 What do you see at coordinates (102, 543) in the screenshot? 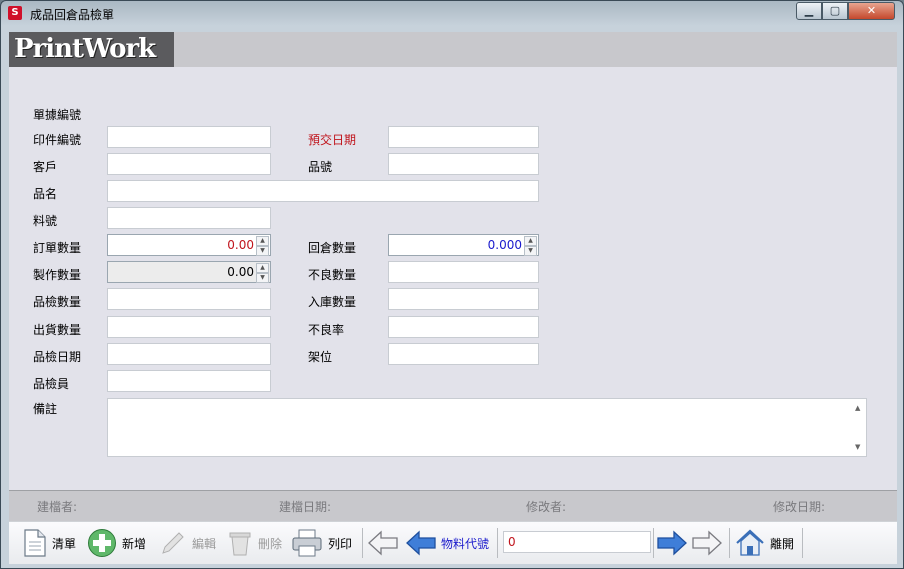
I see `plus-icon` at bounding box center [102, 543].